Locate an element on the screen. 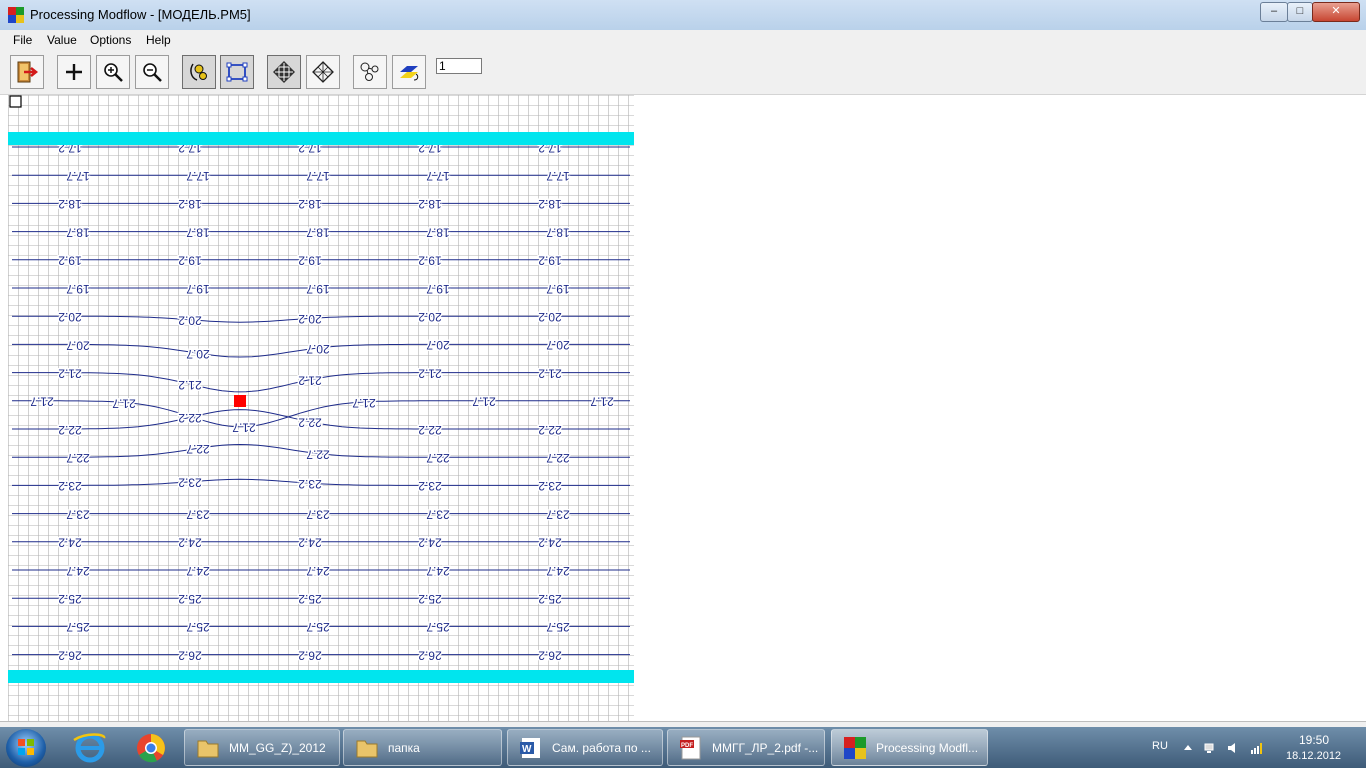  menu-options: Options is located at coordinates (110, 40).